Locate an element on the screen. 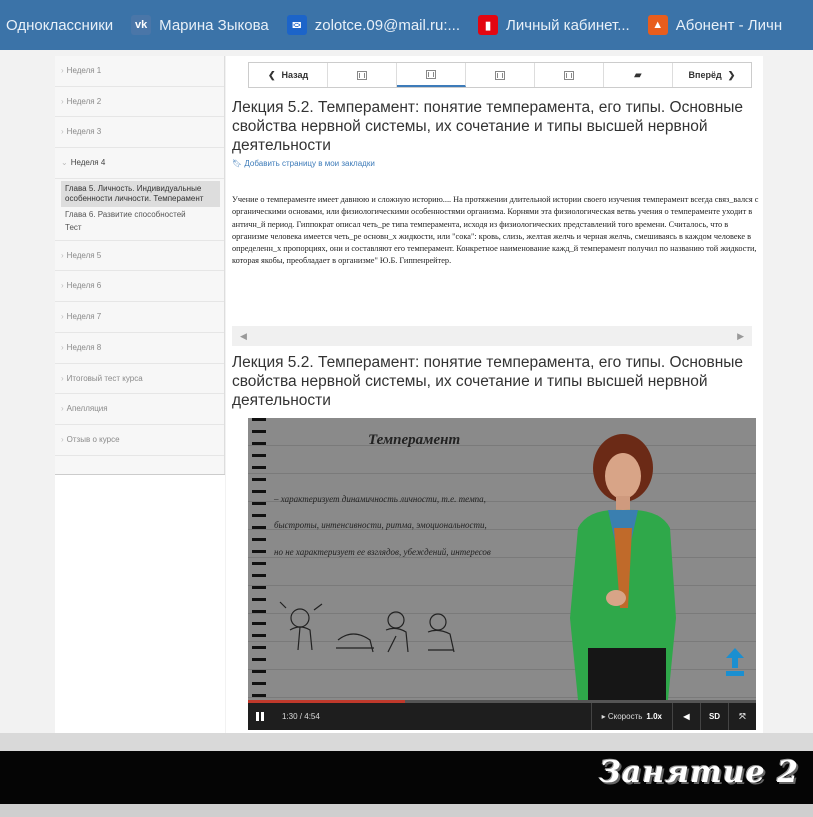 This screenshot has width=813, height=817. scroll-left-icon: ◀ is located at coordinates (243, 336).